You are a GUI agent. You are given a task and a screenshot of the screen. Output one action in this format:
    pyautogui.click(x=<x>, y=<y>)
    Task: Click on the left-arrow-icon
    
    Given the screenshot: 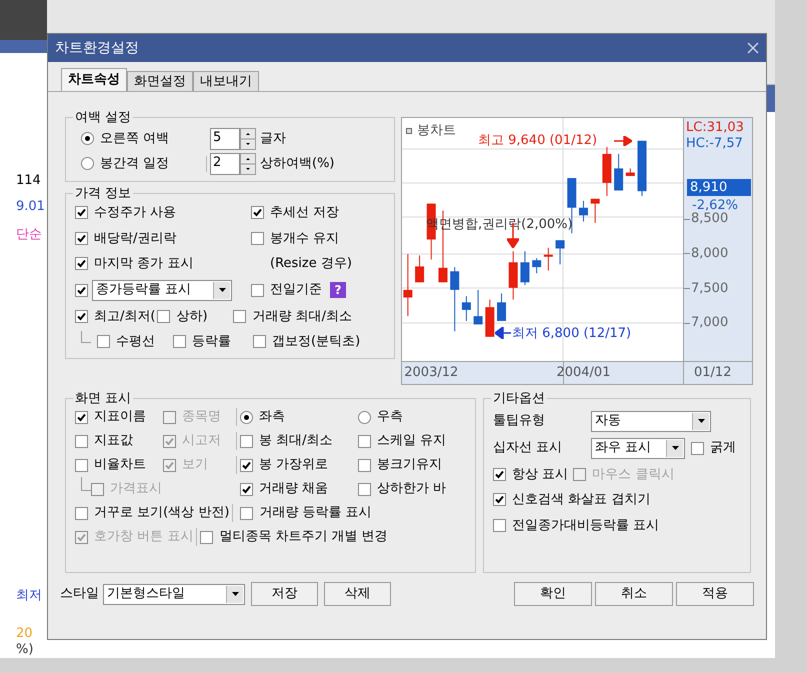 What is the action you would take?
    pyautogui.click(x=503, y=333)
    